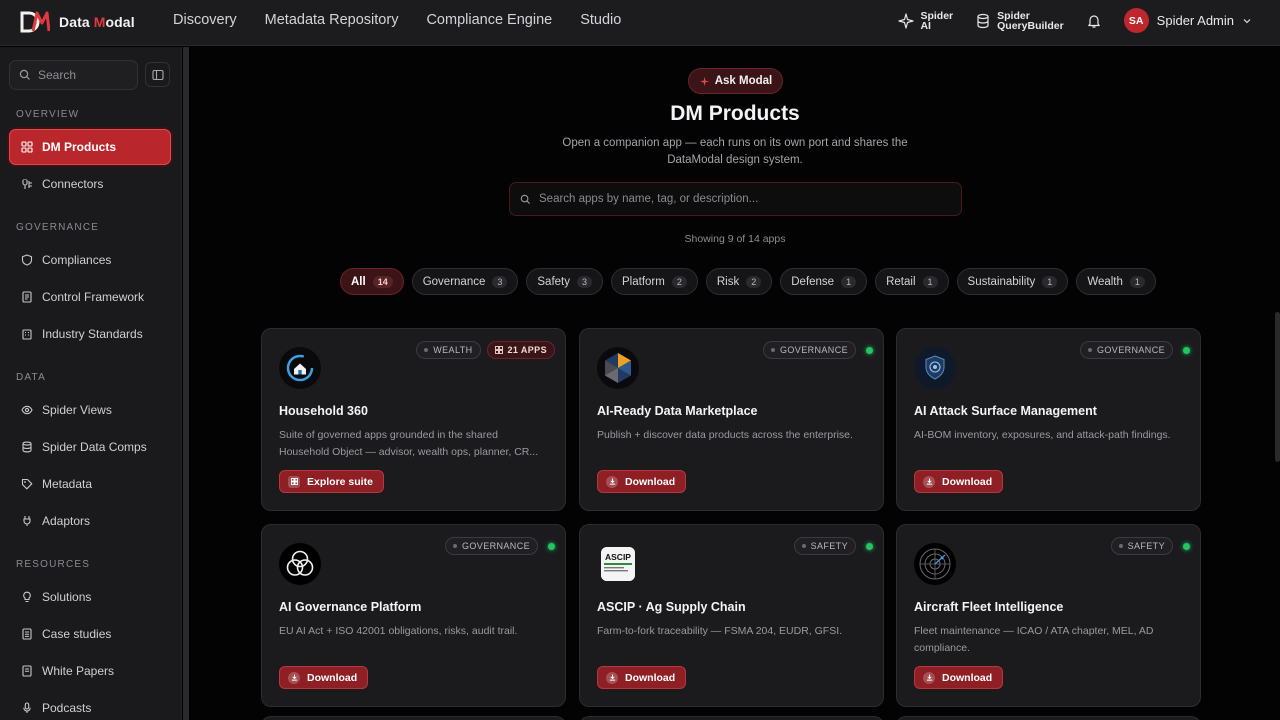 The image size is (1280, 720). What do you see at coordinates (372, 281) in the screenshot?
I see `filter-chip-all: All 14` at bounding box center [372, 281].